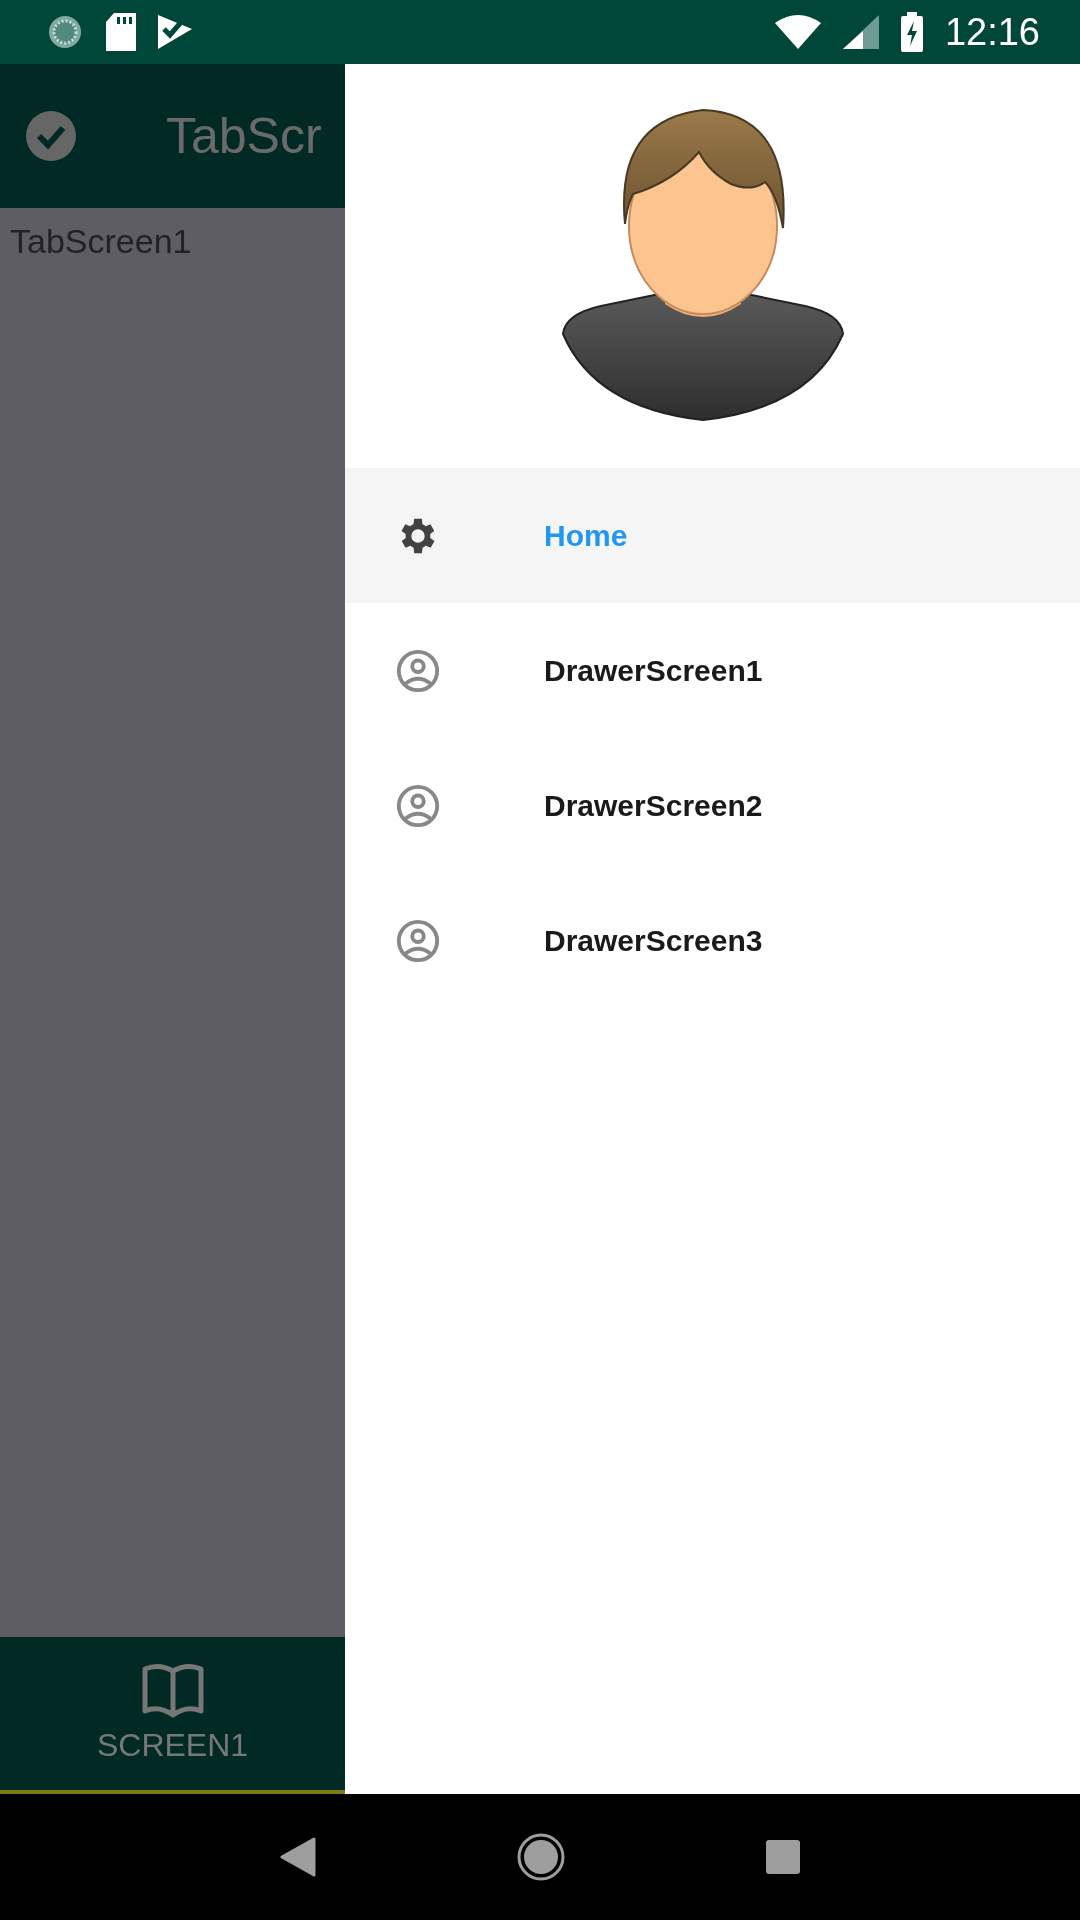 This screenshot has height=1920, width=1080. What do you see at coordinates (172, 1691) in the screenshot?
I see `book-icon` at bounding box center [172, 1691].